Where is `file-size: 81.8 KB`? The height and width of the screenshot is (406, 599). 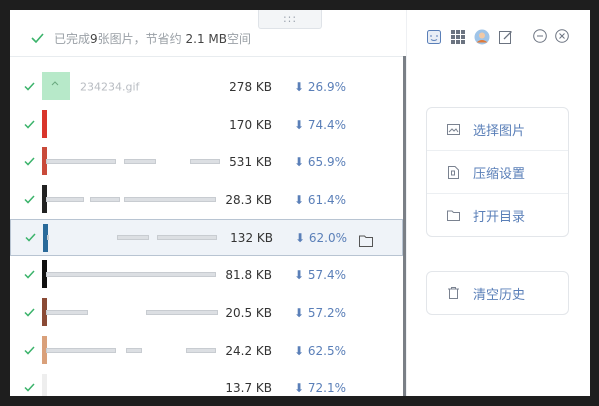
file-size: 81.8 KB is located at coordinates (248, 275).